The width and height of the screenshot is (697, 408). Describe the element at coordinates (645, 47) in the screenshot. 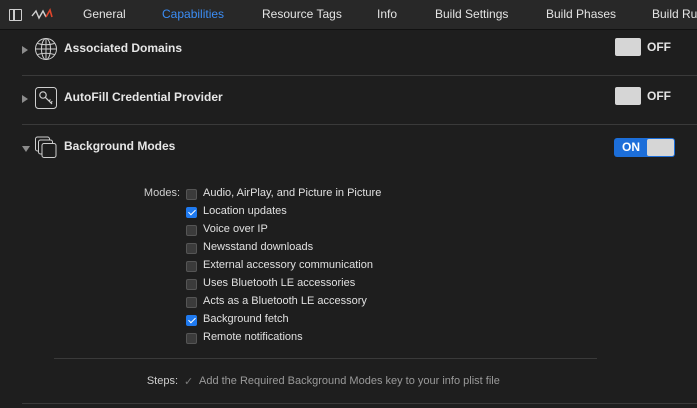

I see `associated-domains-switch: OFF` at that location.